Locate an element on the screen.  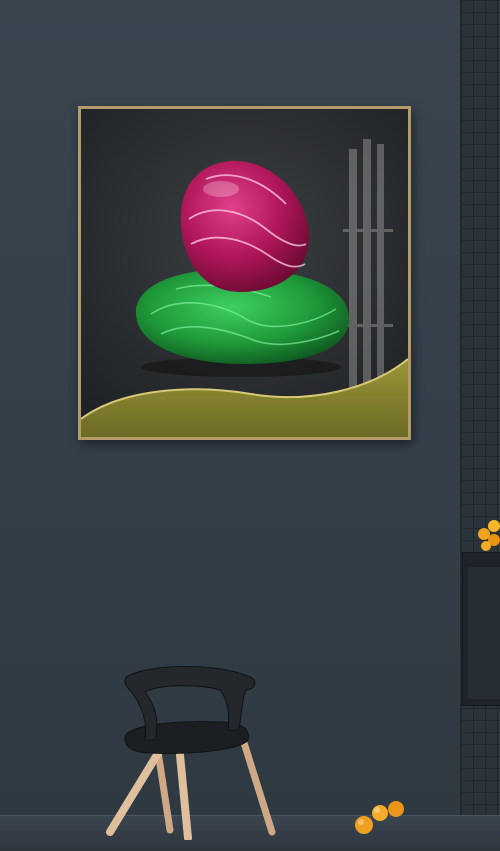
orange-balls is located at coordinates (379, 817).